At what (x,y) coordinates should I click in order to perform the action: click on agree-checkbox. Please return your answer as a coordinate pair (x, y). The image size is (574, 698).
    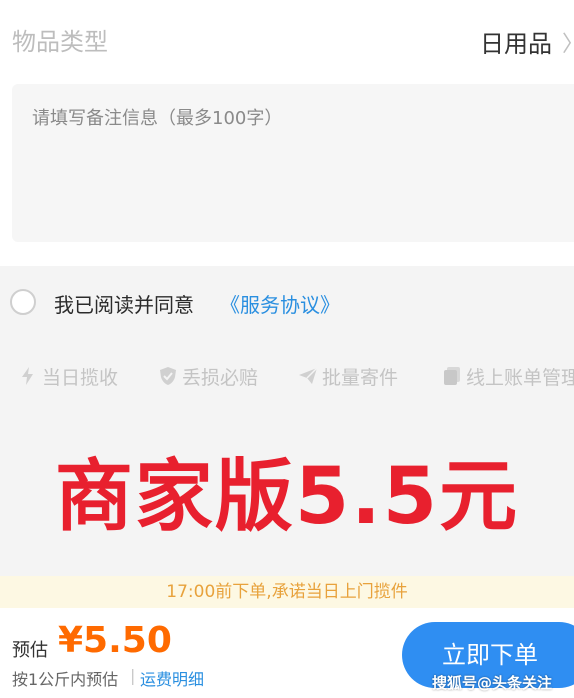
    Looking at the image, I should click on (23, 302).